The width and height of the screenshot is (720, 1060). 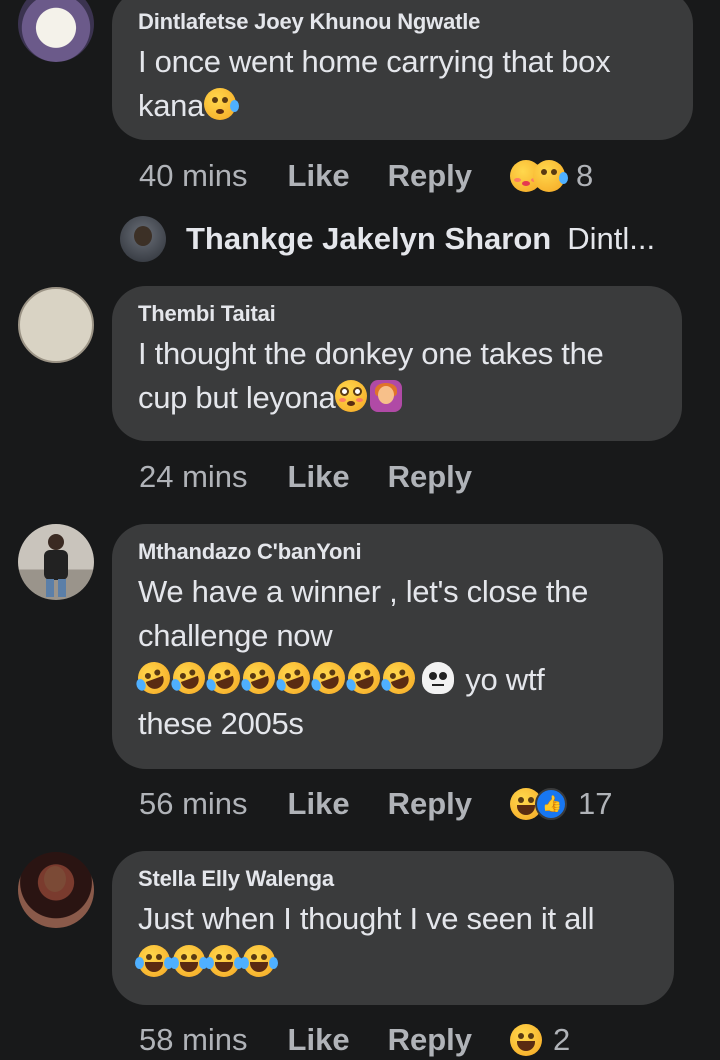 I want to click on comment-actions: 58 mins Like Reply 2, so click(x=354, y=1040).